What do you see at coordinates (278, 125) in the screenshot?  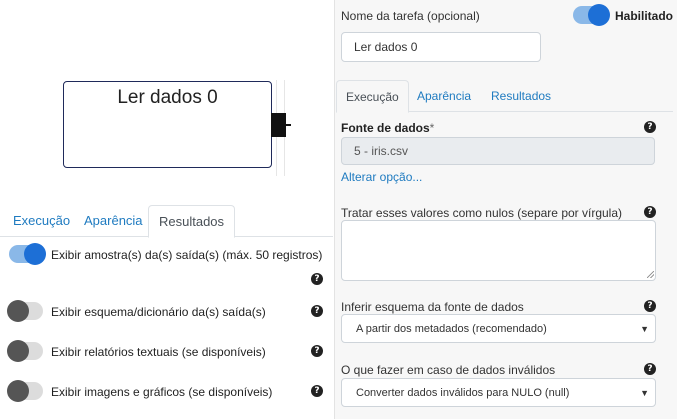 I see `output-port` at bounding box center [278, 125].